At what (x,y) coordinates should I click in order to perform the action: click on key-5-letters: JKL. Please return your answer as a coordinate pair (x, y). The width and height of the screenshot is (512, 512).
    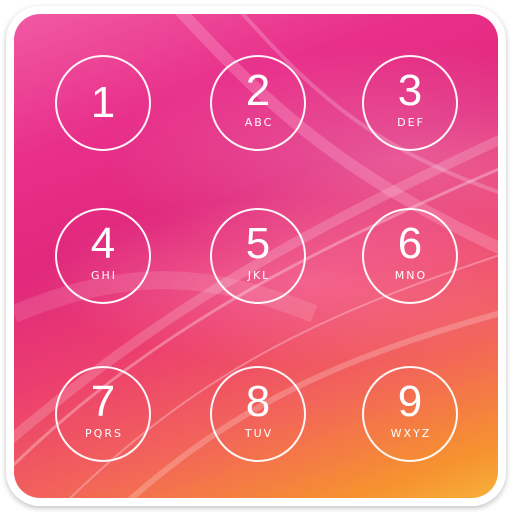
    Looking at the image, I should click on (259, 275).